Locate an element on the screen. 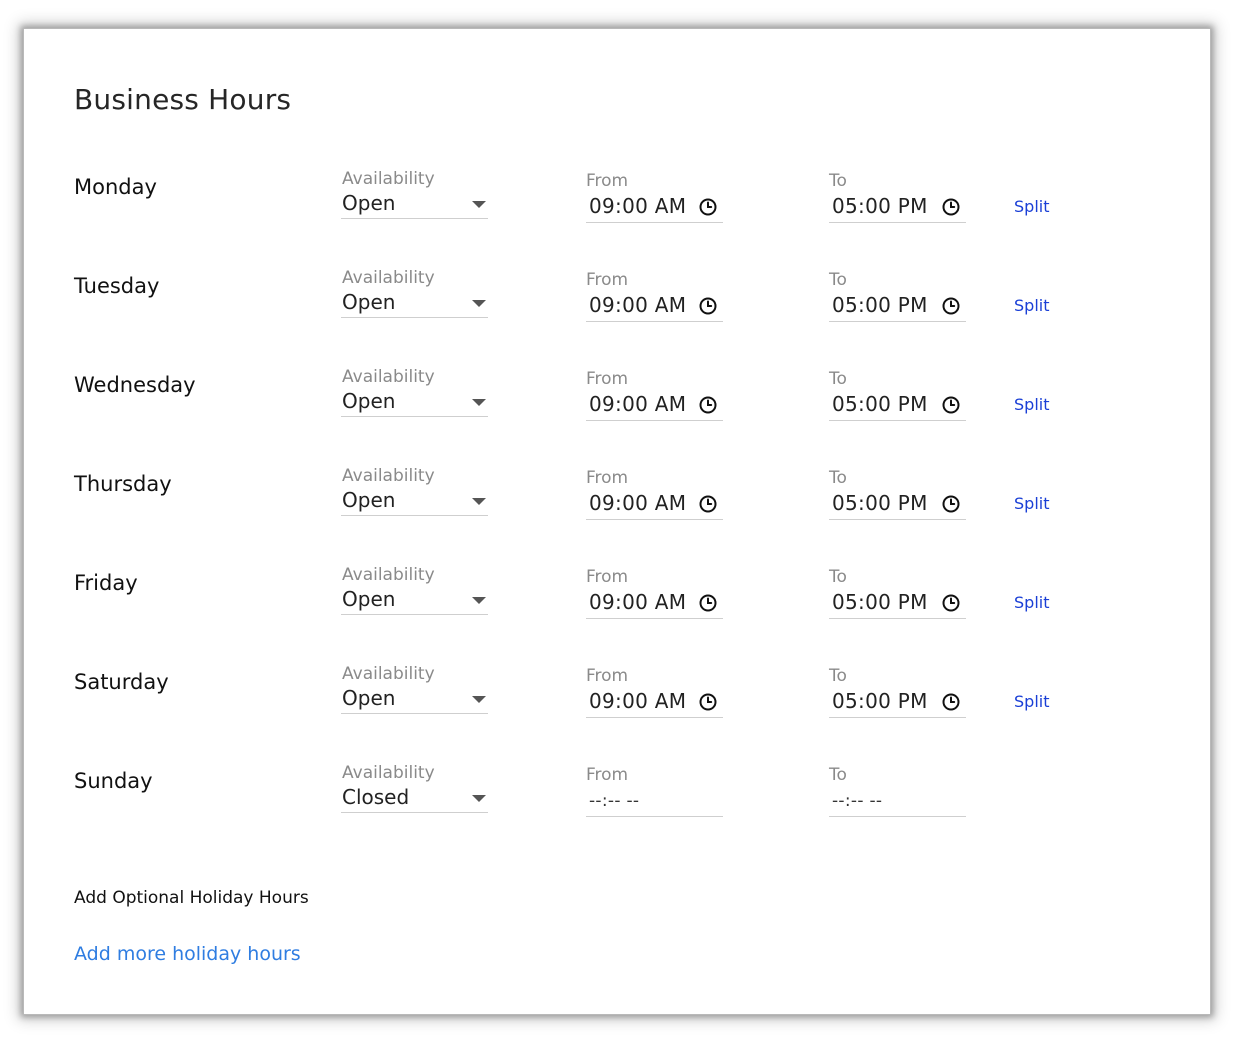 Image resolution: width=1236 pixels, height=1042 pixels. day-label: Monday is located at coordinates (115, 187).